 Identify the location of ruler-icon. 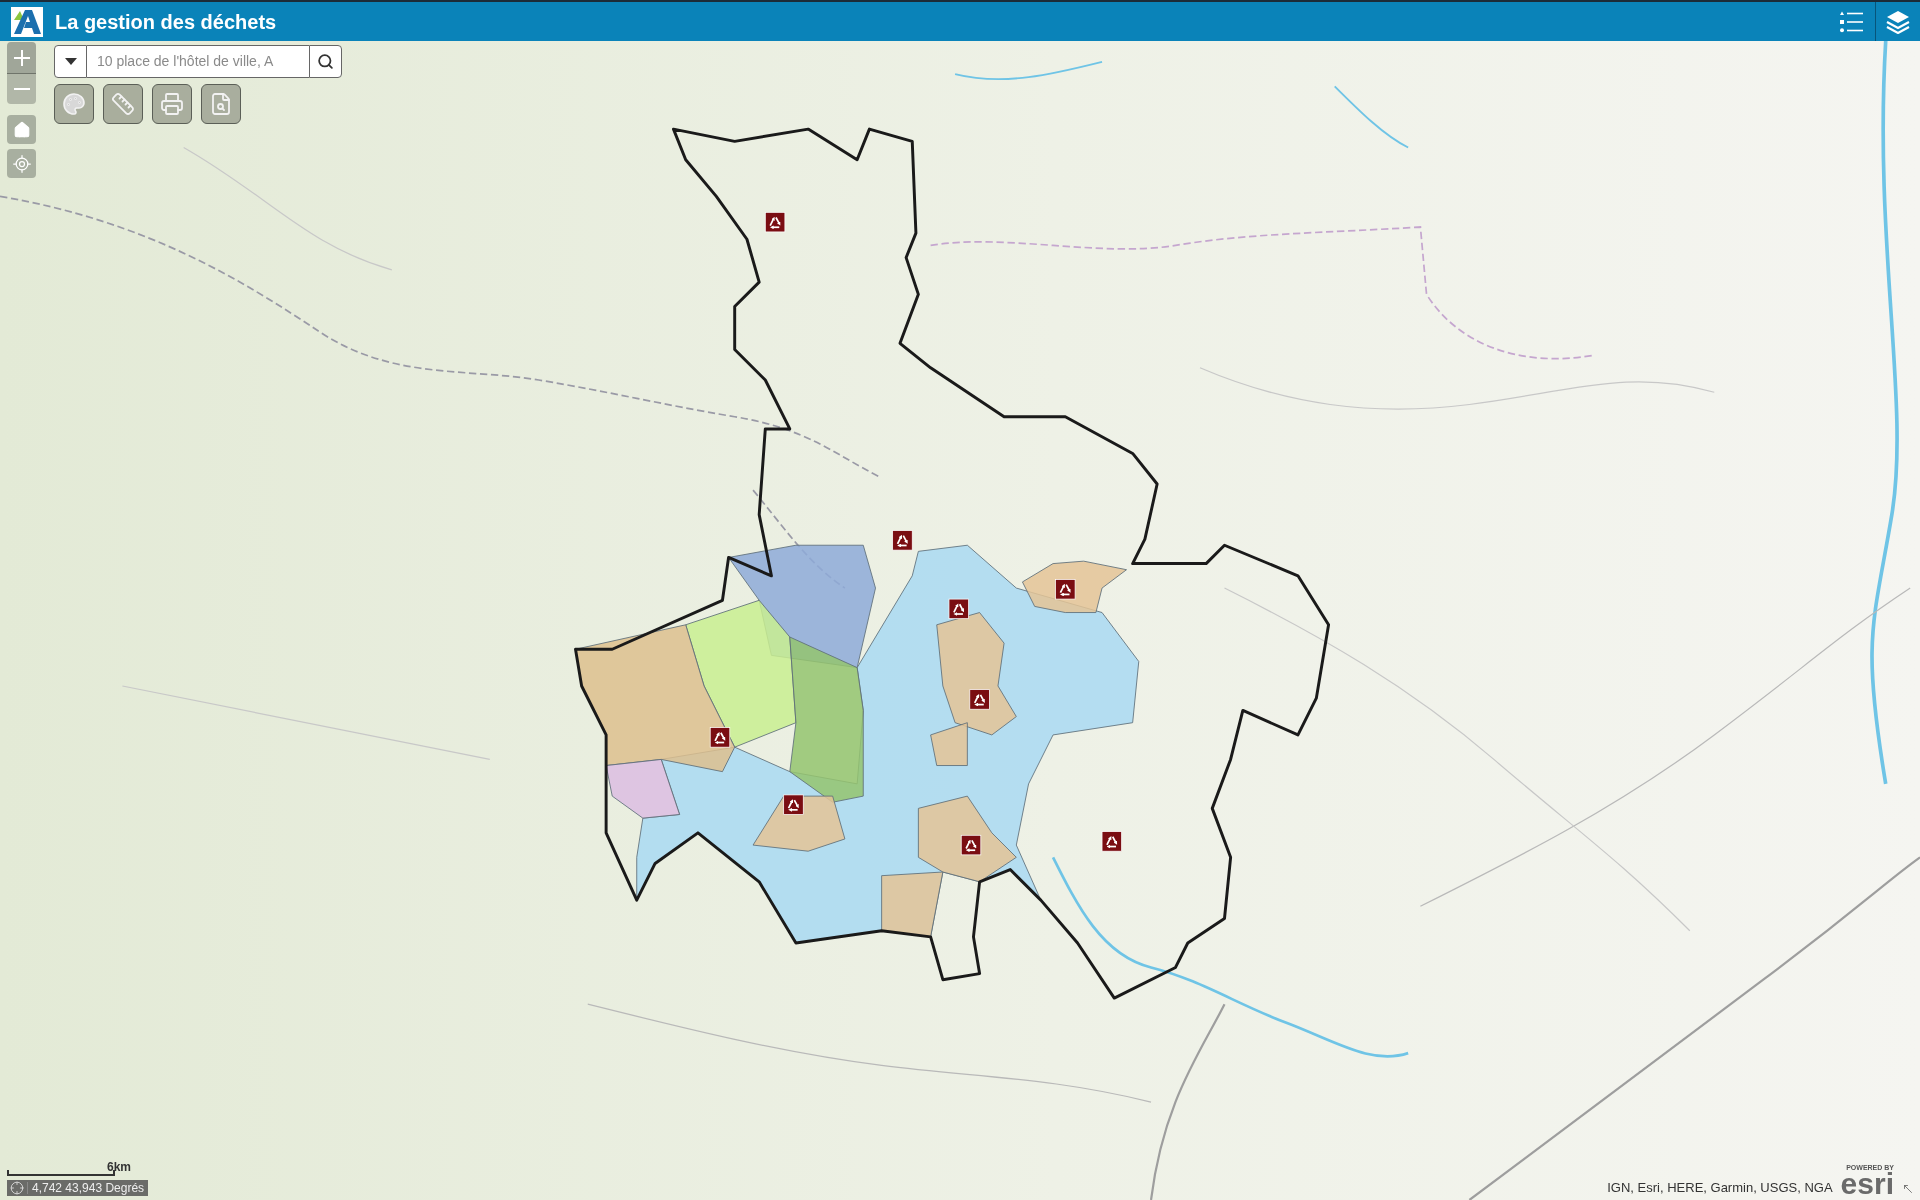
(123, 104).